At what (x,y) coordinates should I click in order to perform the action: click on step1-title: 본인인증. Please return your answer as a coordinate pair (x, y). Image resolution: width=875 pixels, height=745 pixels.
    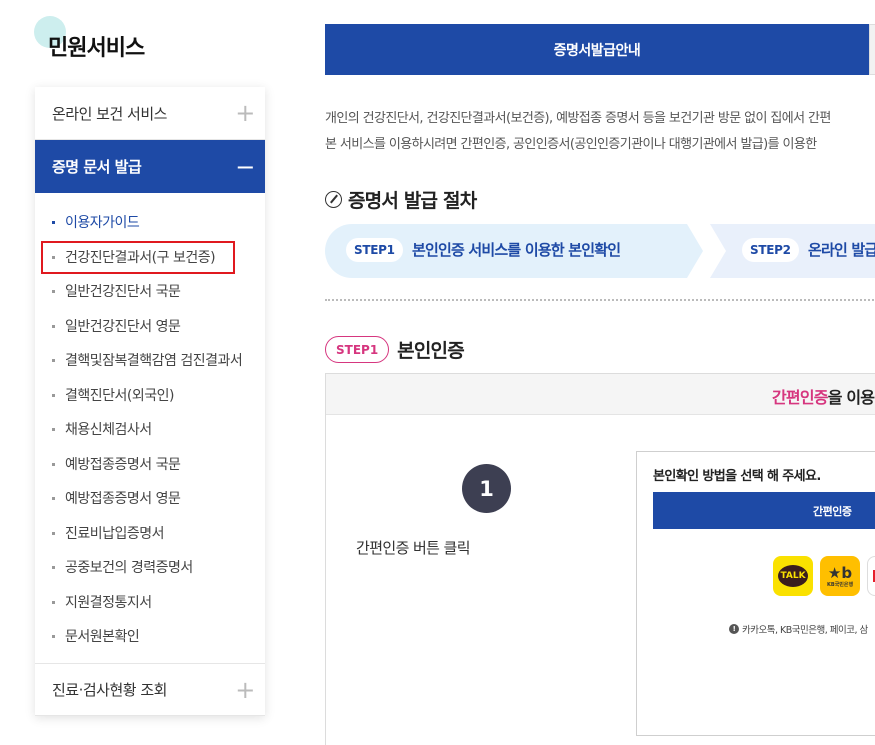
    Looking at the image, I should click on (431, 351).